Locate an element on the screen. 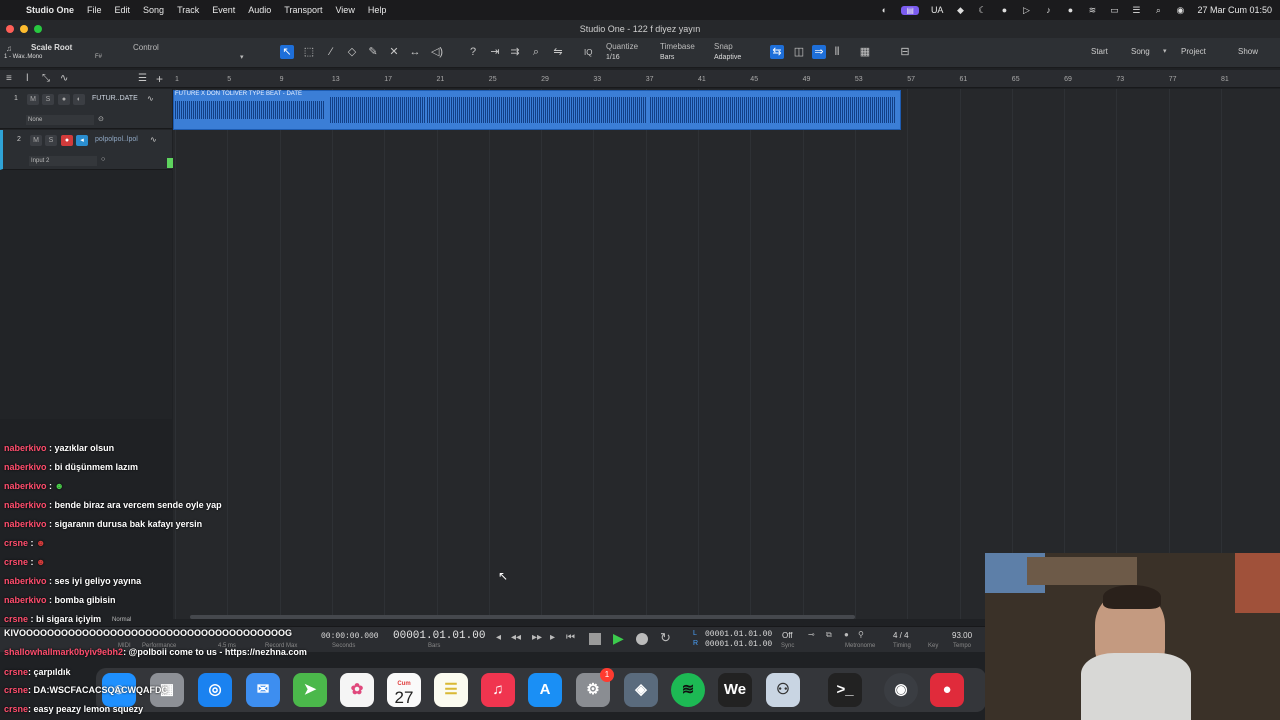  track-name: polpolpol..lpol is located at coordinates (116, 139).